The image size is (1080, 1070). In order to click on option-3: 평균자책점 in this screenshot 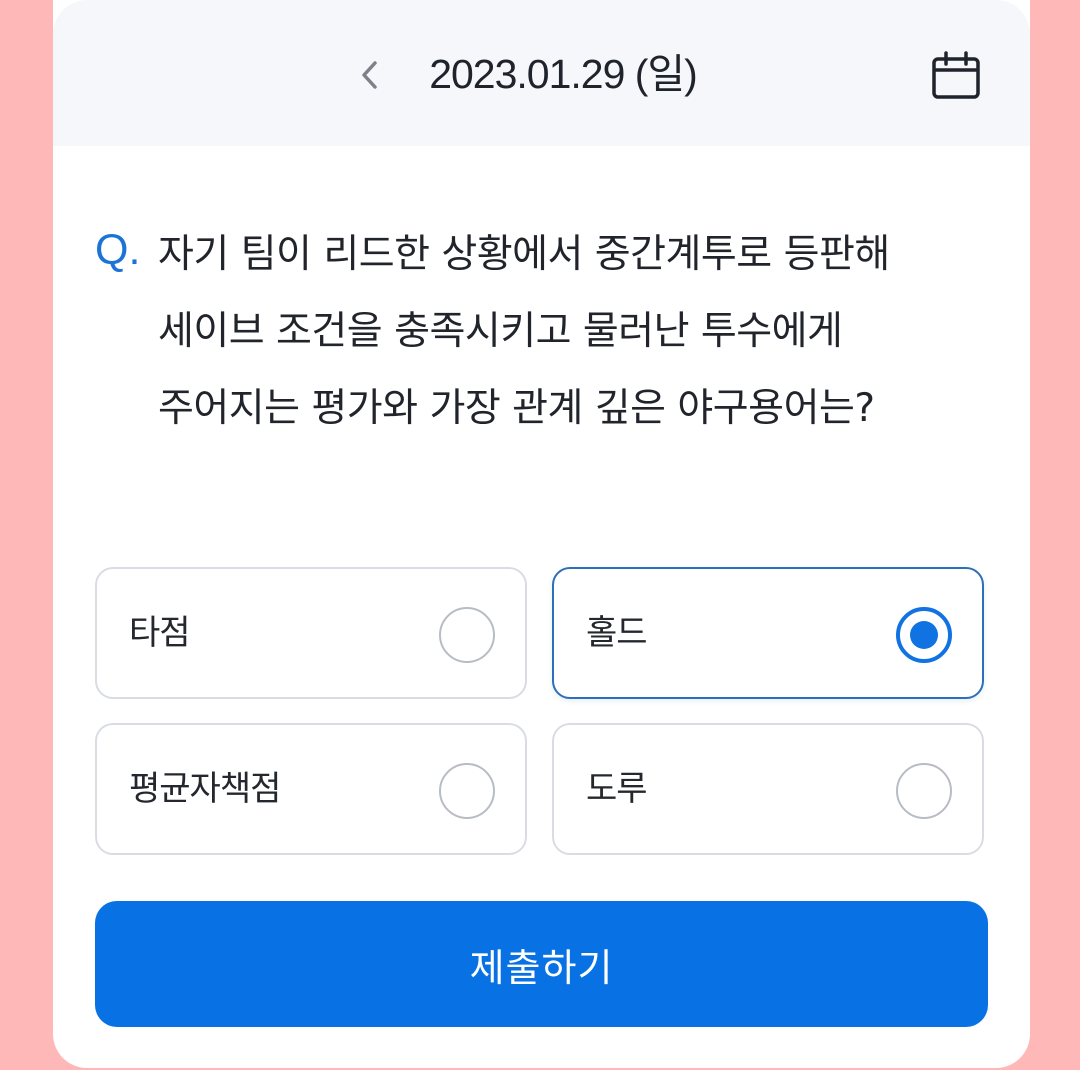, I will do `click(311, 789)`.